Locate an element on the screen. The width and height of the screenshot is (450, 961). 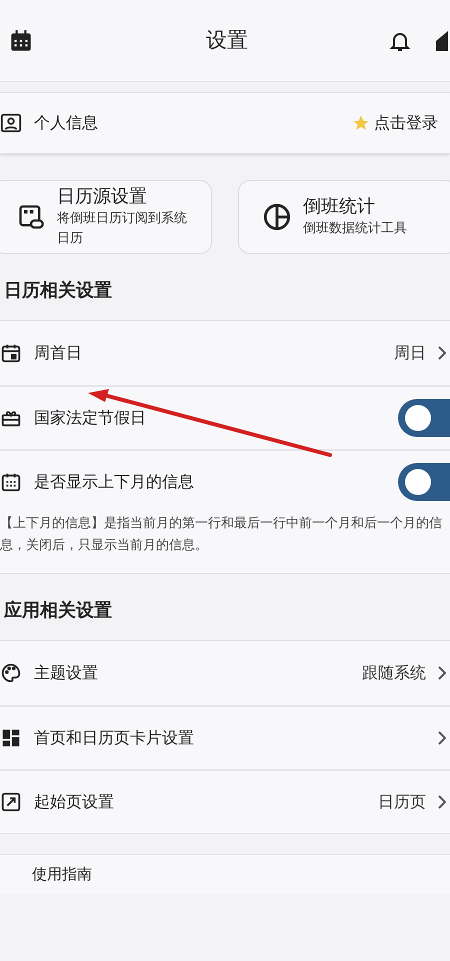
settings-row: 使用指南 is located at coordinates (225, 874).